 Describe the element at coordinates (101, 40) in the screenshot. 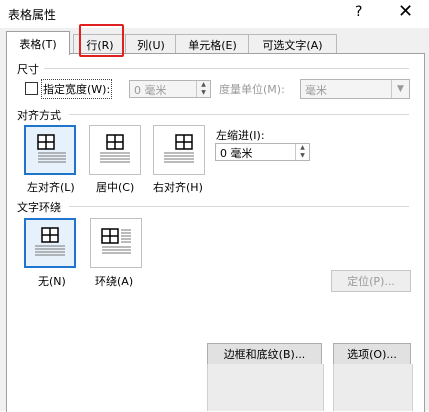

I see `highlight-box` at that location.